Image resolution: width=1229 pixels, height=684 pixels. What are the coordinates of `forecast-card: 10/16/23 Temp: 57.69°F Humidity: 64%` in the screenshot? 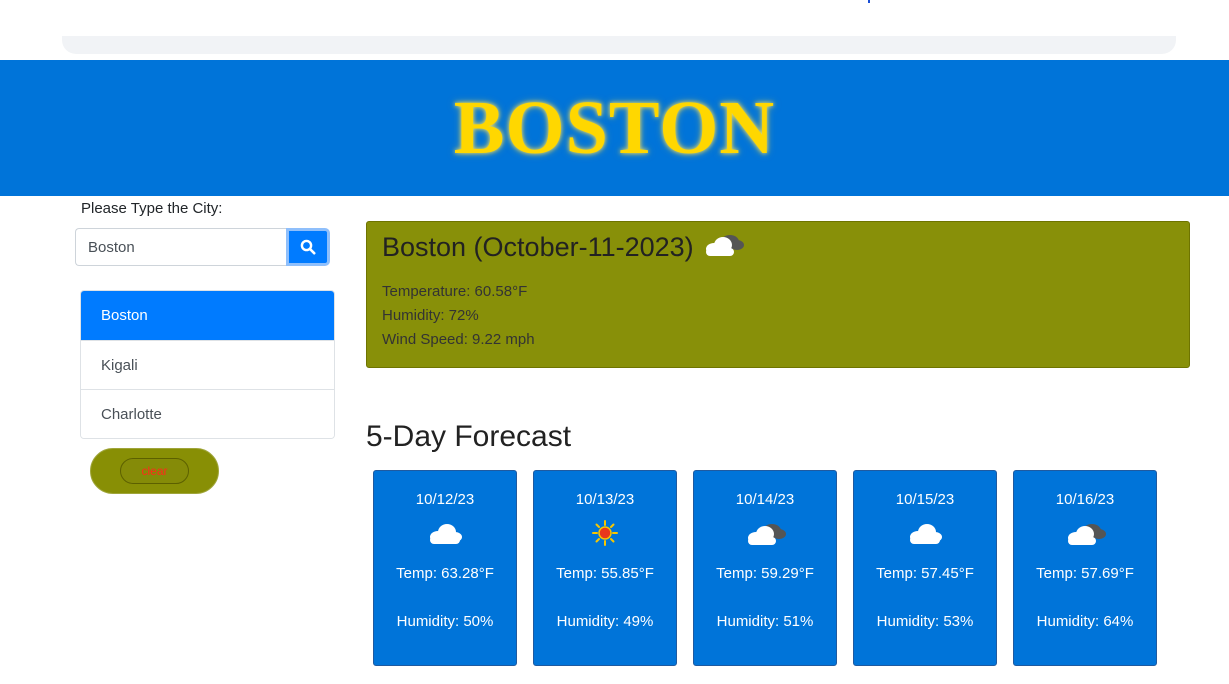 It's located at (1085, 568).